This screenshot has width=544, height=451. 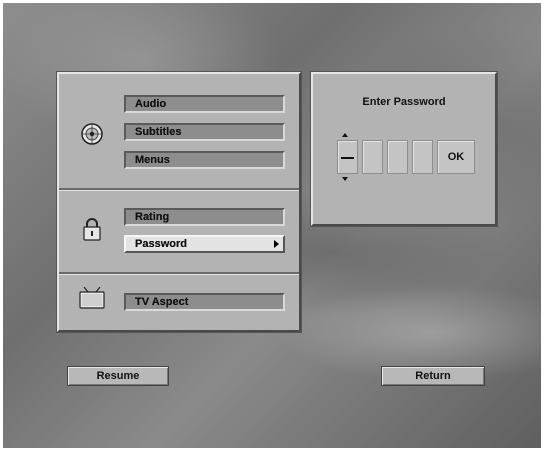 I want to click on disc-icon, so click(x=92, y=134).